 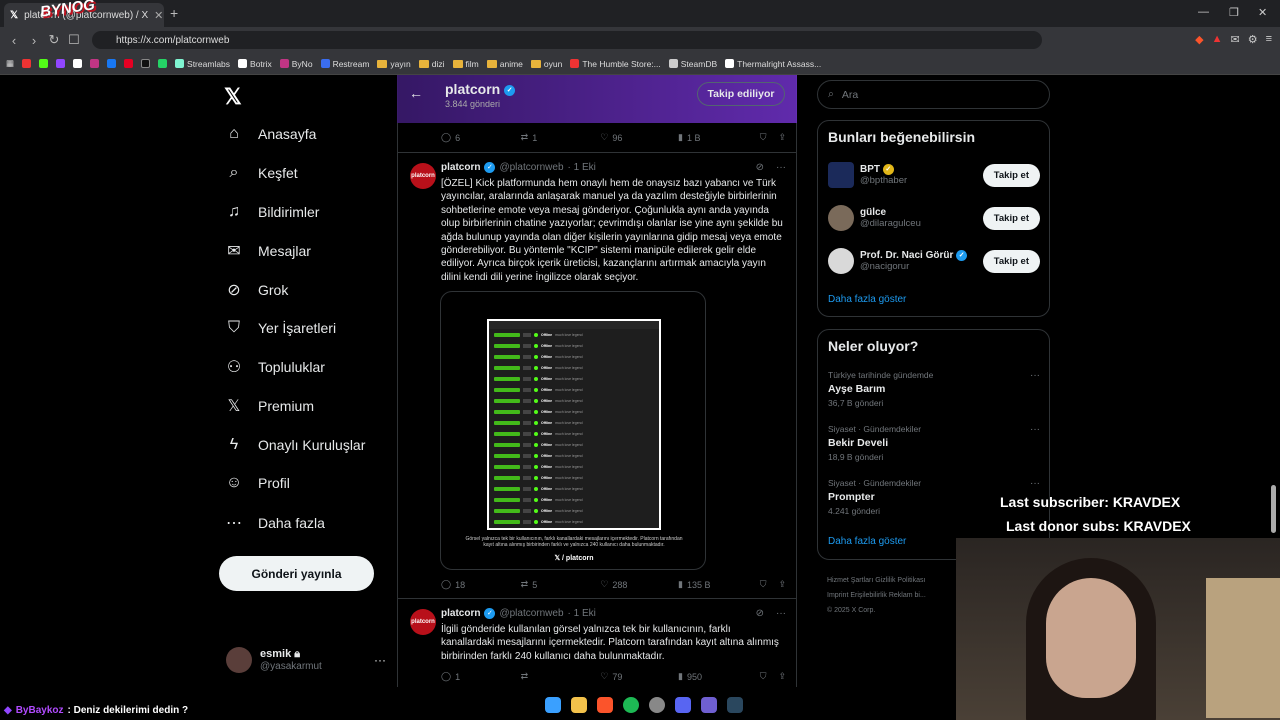 I want to click on search-box: ⌕ Ara, so click(x=933, y=94).